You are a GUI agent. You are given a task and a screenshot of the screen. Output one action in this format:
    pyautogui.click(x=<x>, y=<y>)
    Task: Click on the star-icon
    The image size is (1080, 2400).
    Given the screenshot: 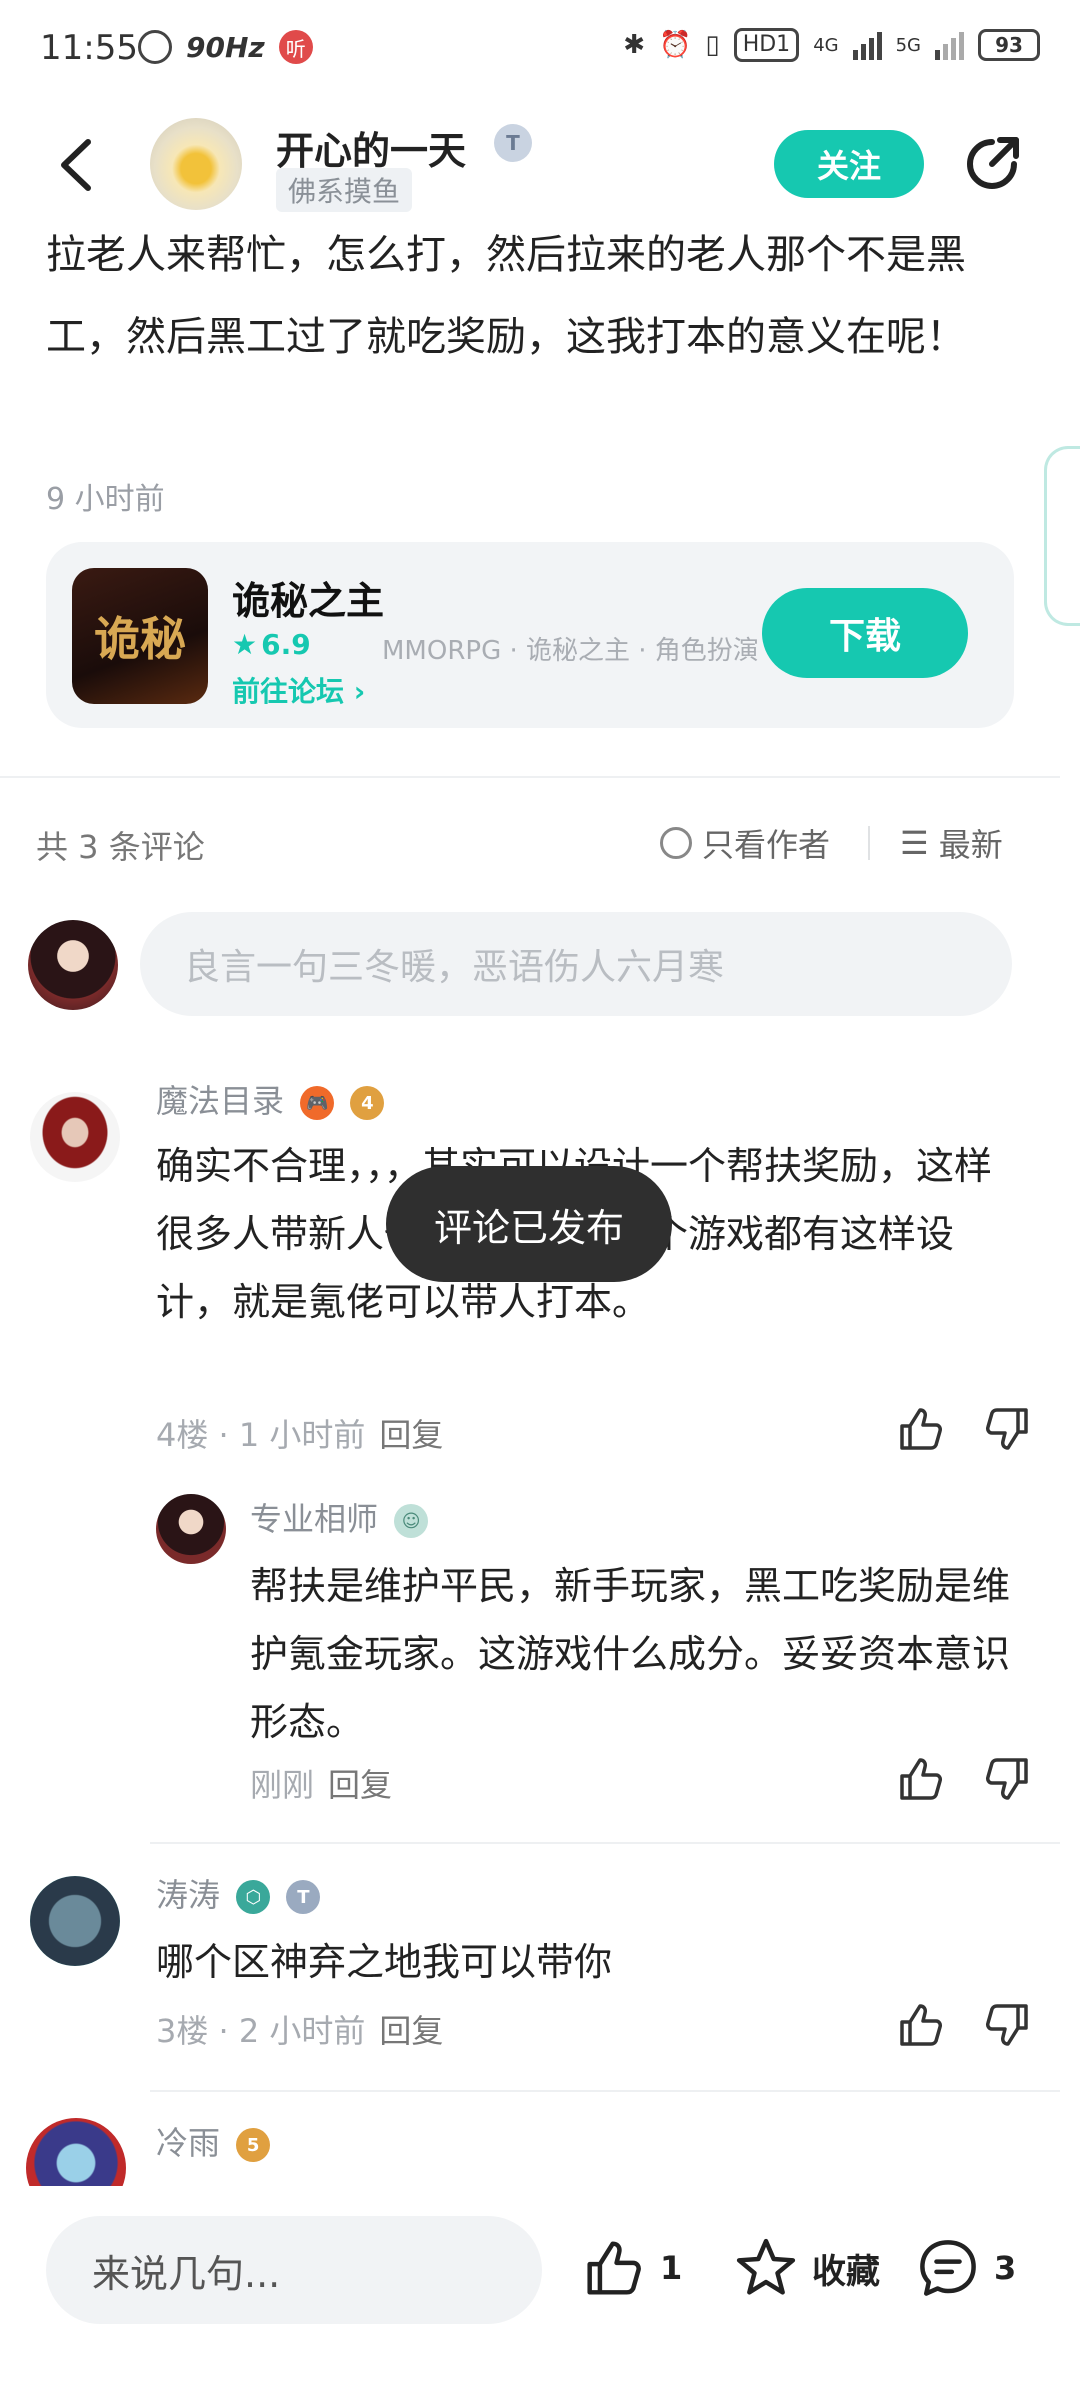 What is the action you would take?
    pyautogui.click(x=766, y=2266)
    